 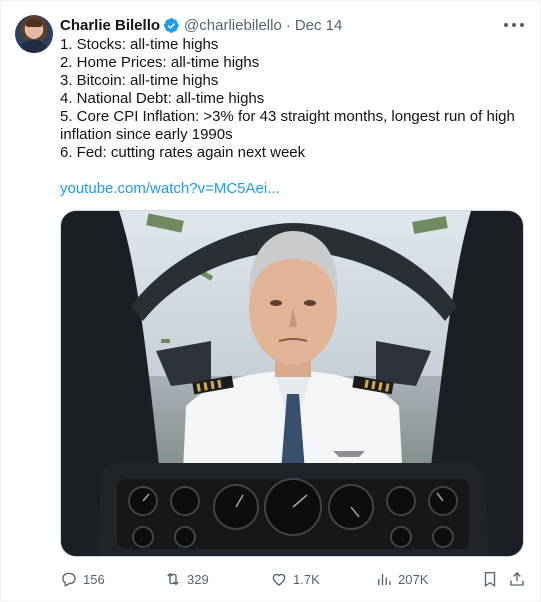 What do you see at coordinates (173, 579) in the screenshot?
I see `retweet-icon` at bounding box center [173, 579].